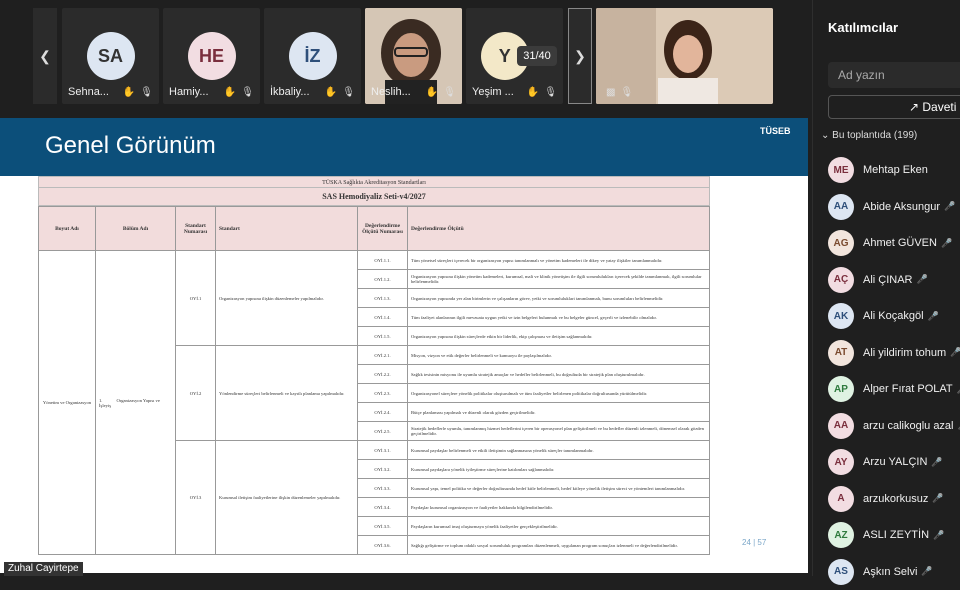 The image size is (960, 590). What do you see at coordinates (559, 229) in the screenshot?
I see `col-header: Değerlendirme Ölçütü` at bounding box center [559, 229].